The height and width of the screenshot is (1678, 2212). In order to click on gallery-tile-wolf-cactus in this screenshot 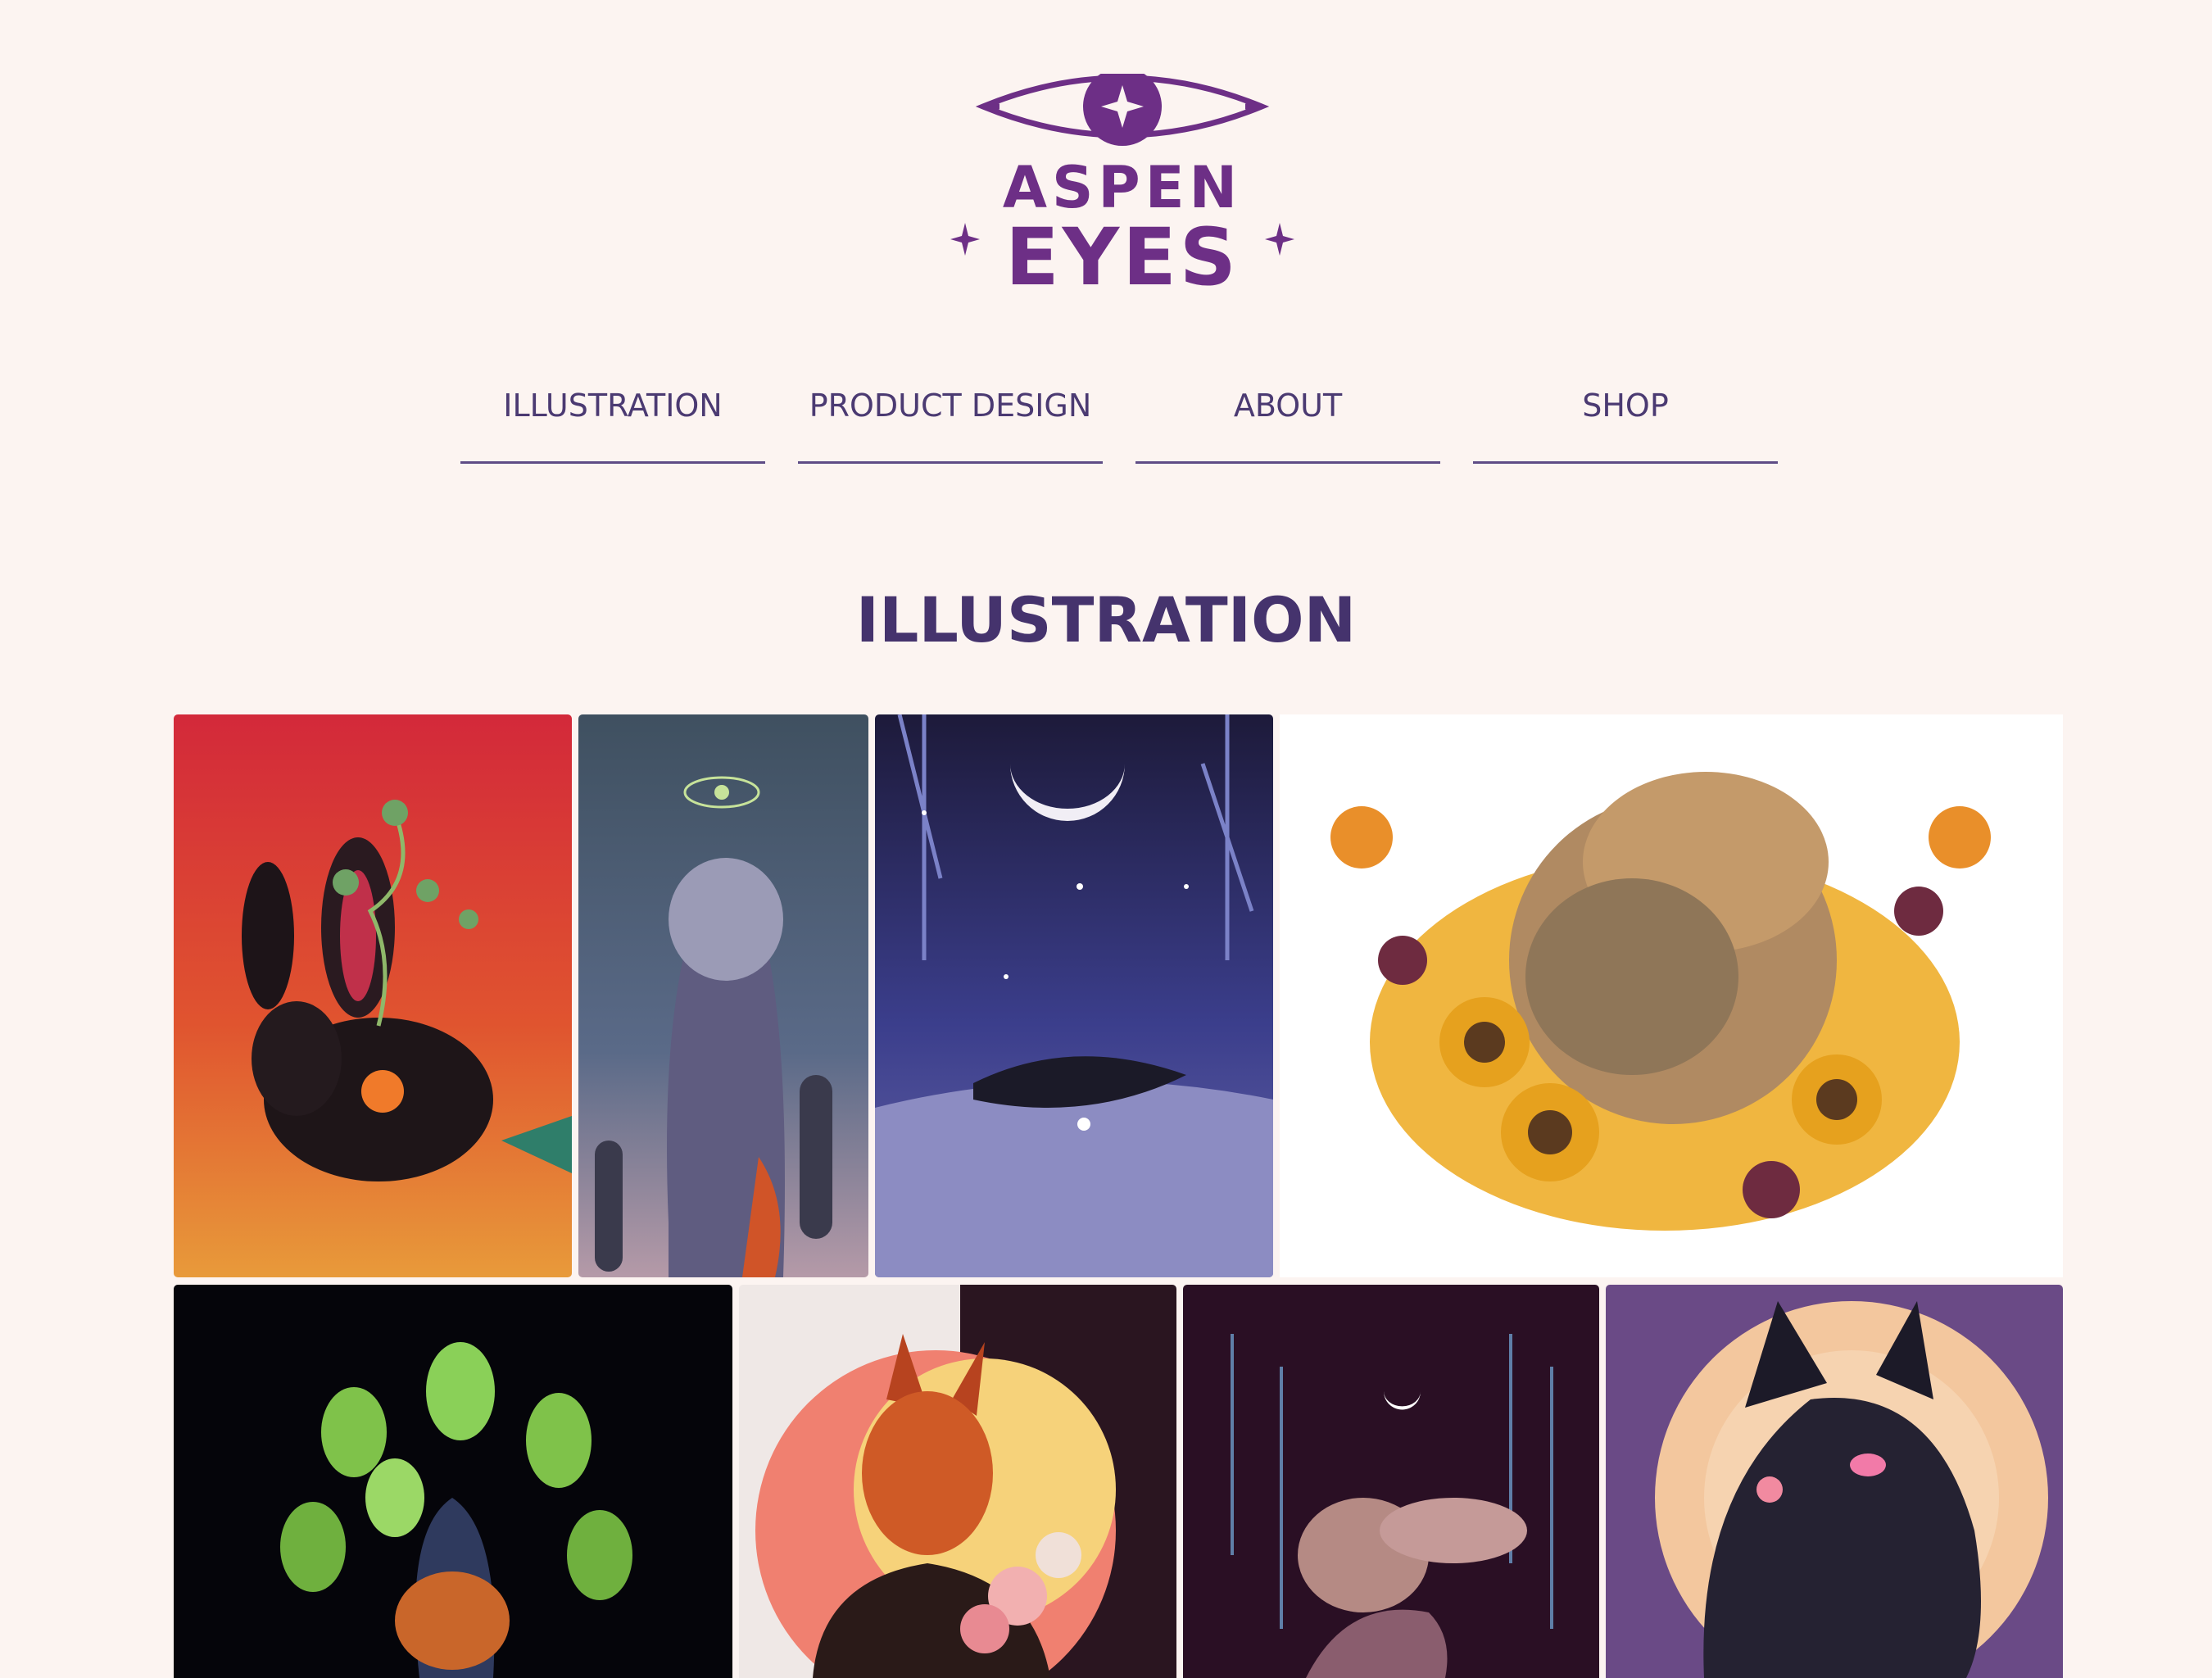, I will do `click(723, 995)`.